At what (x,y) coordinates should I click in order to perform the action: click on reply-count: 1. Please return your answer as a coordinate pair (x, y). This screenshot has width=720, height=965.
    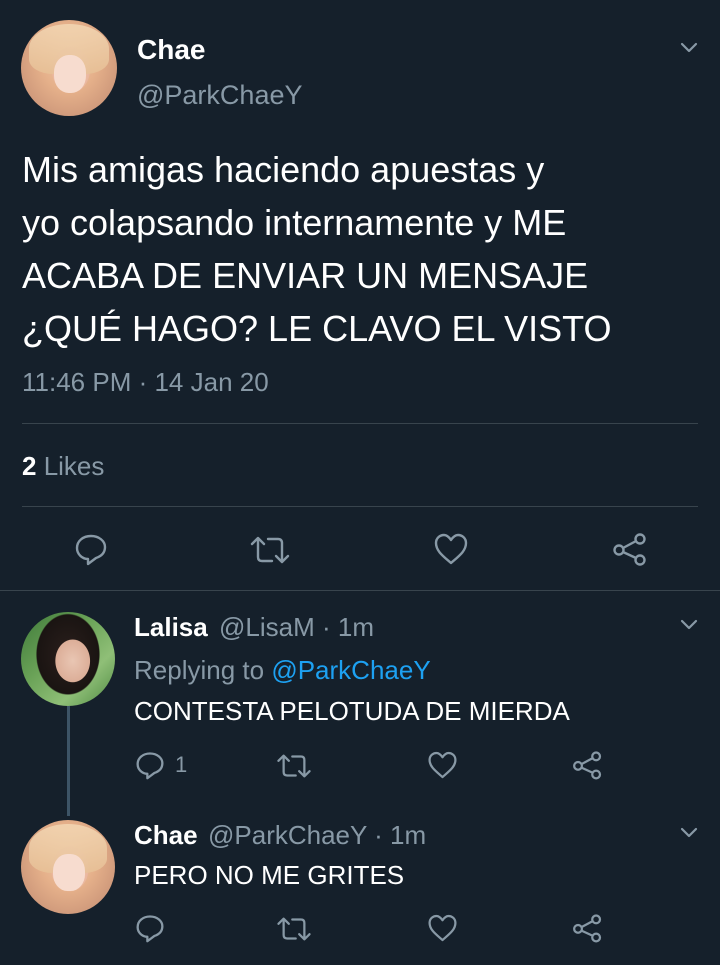
    Looking at the image, I should click on (181, 764).